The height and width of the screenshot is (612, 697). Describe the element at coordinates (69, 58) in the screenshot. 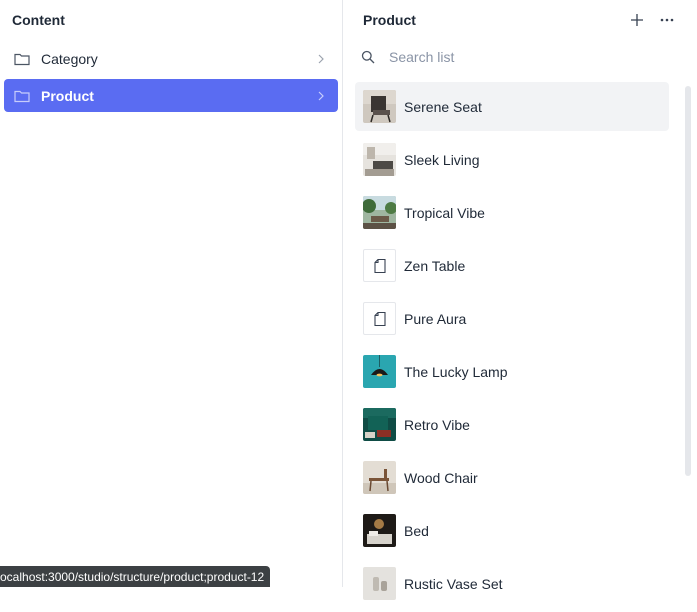

I see `menu-item-label: Category` at that location.